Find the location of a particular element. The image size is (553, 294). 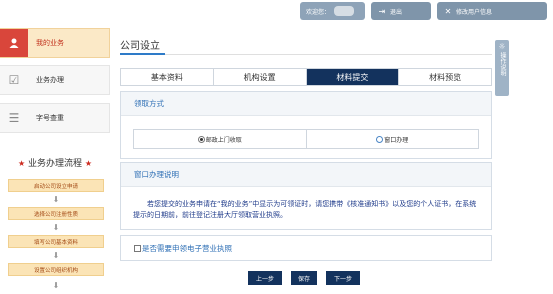

modify-user-label: 修改用户信息 is located at coordinates (474, 12).